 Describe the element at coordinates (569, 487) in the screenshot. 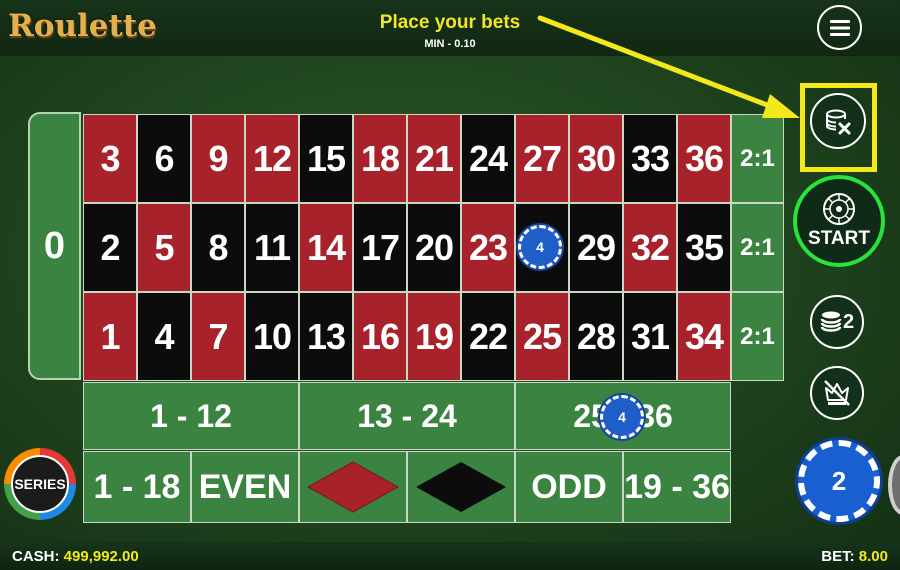

I see `bet-odd: ODD` at that location.